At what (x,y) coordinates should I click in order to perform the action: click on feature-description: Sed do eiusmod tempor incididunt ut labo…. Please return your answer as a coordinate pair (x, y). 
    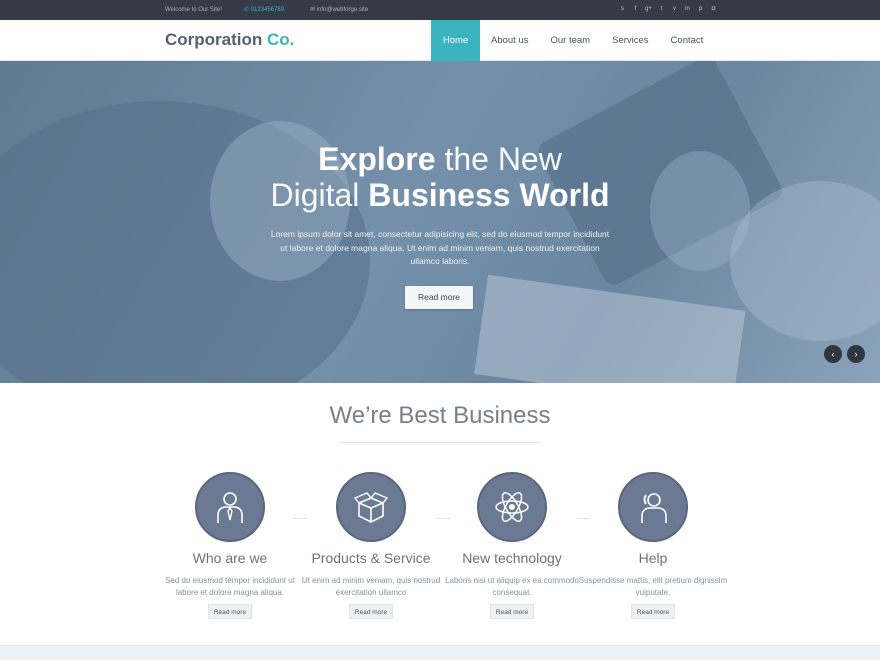
    Looking at the image, I should click on (230, 586).